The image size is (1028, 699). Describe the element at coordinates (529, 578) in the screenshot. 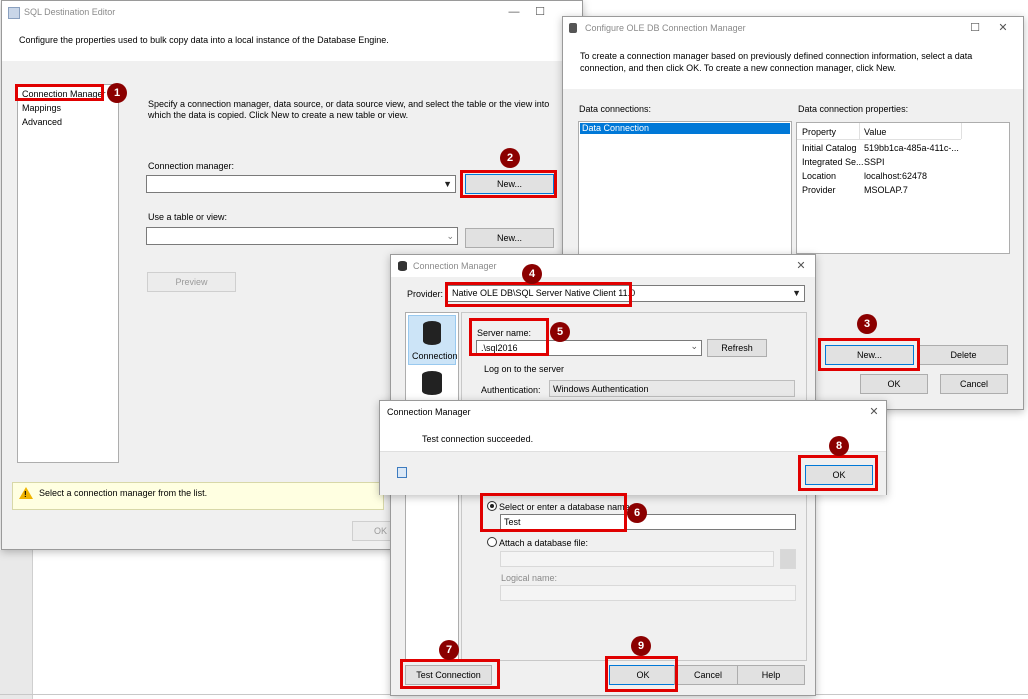

I see `logical-name-label: Logical name:` at that location.